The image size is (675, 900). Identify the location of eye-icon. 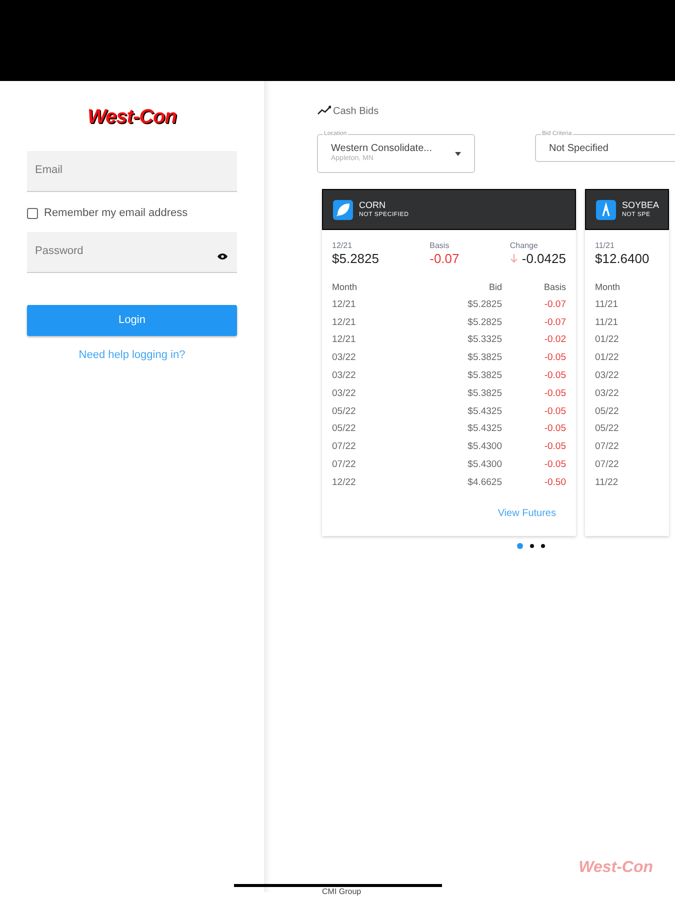
(222, 256).